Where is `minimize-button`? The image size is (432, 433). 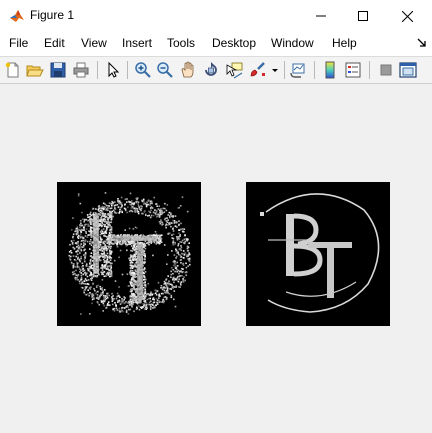
minimize-button is located at coordinates (321, 16).